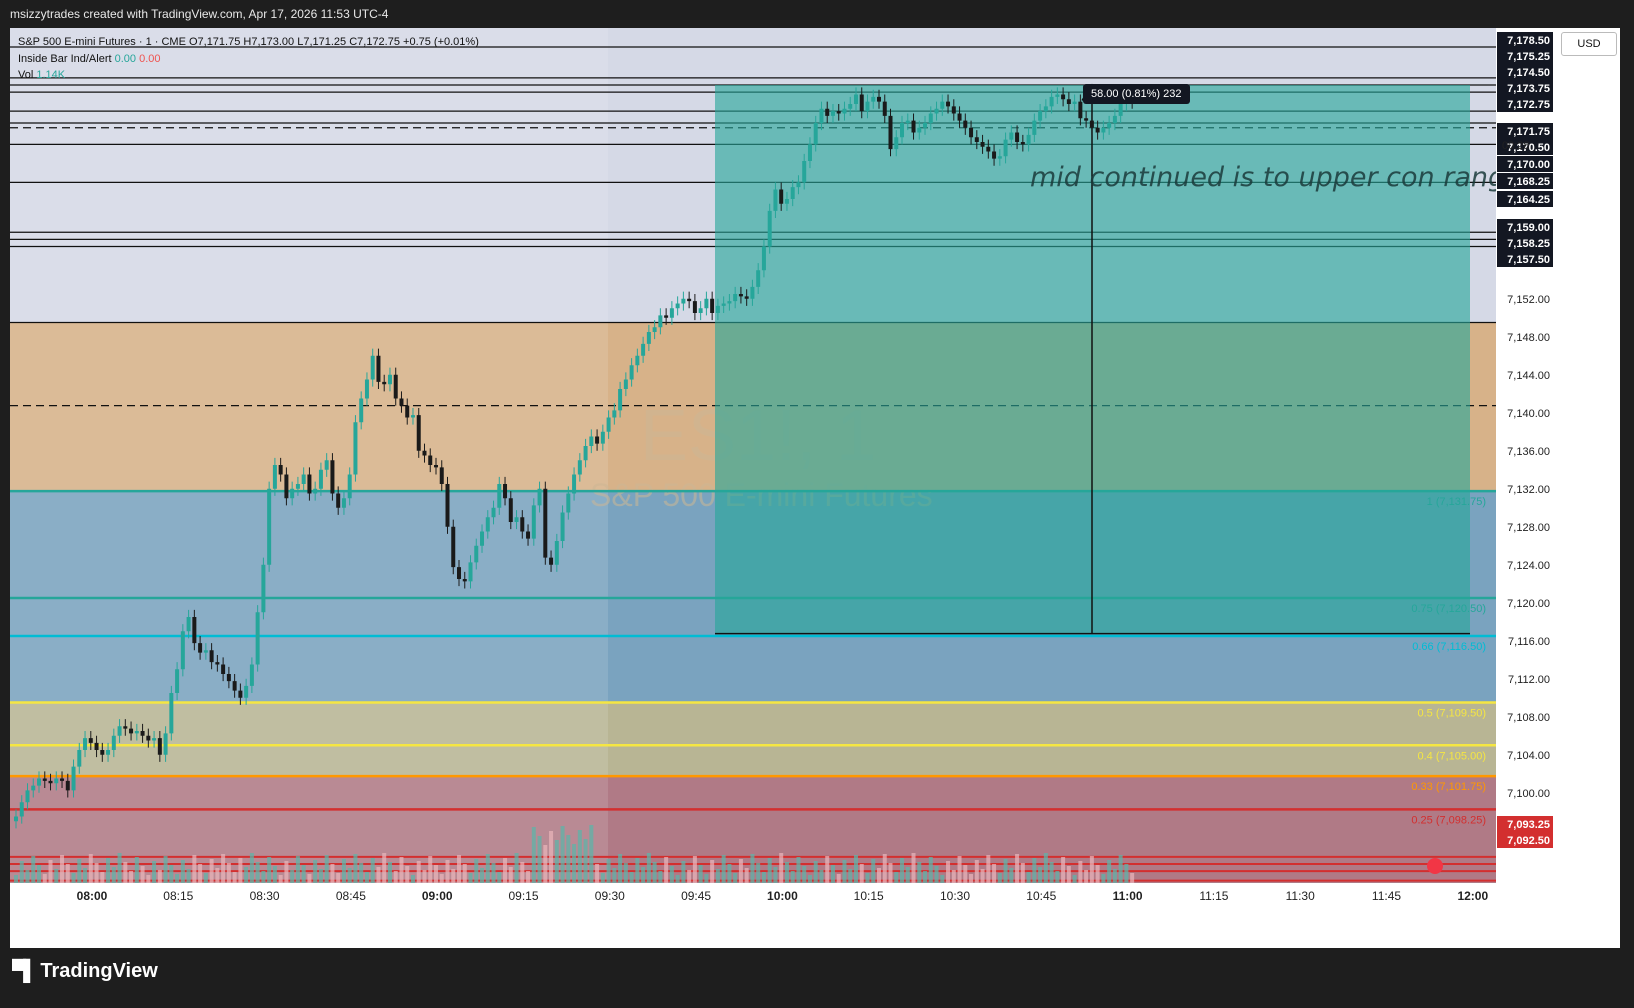 Image resolution: width=1634 pixels, height=1008 pixels. Describe the element at coordinates (1528, 105) in the screenshot. I see `price-highlight-label: 7,172.75` at that location.